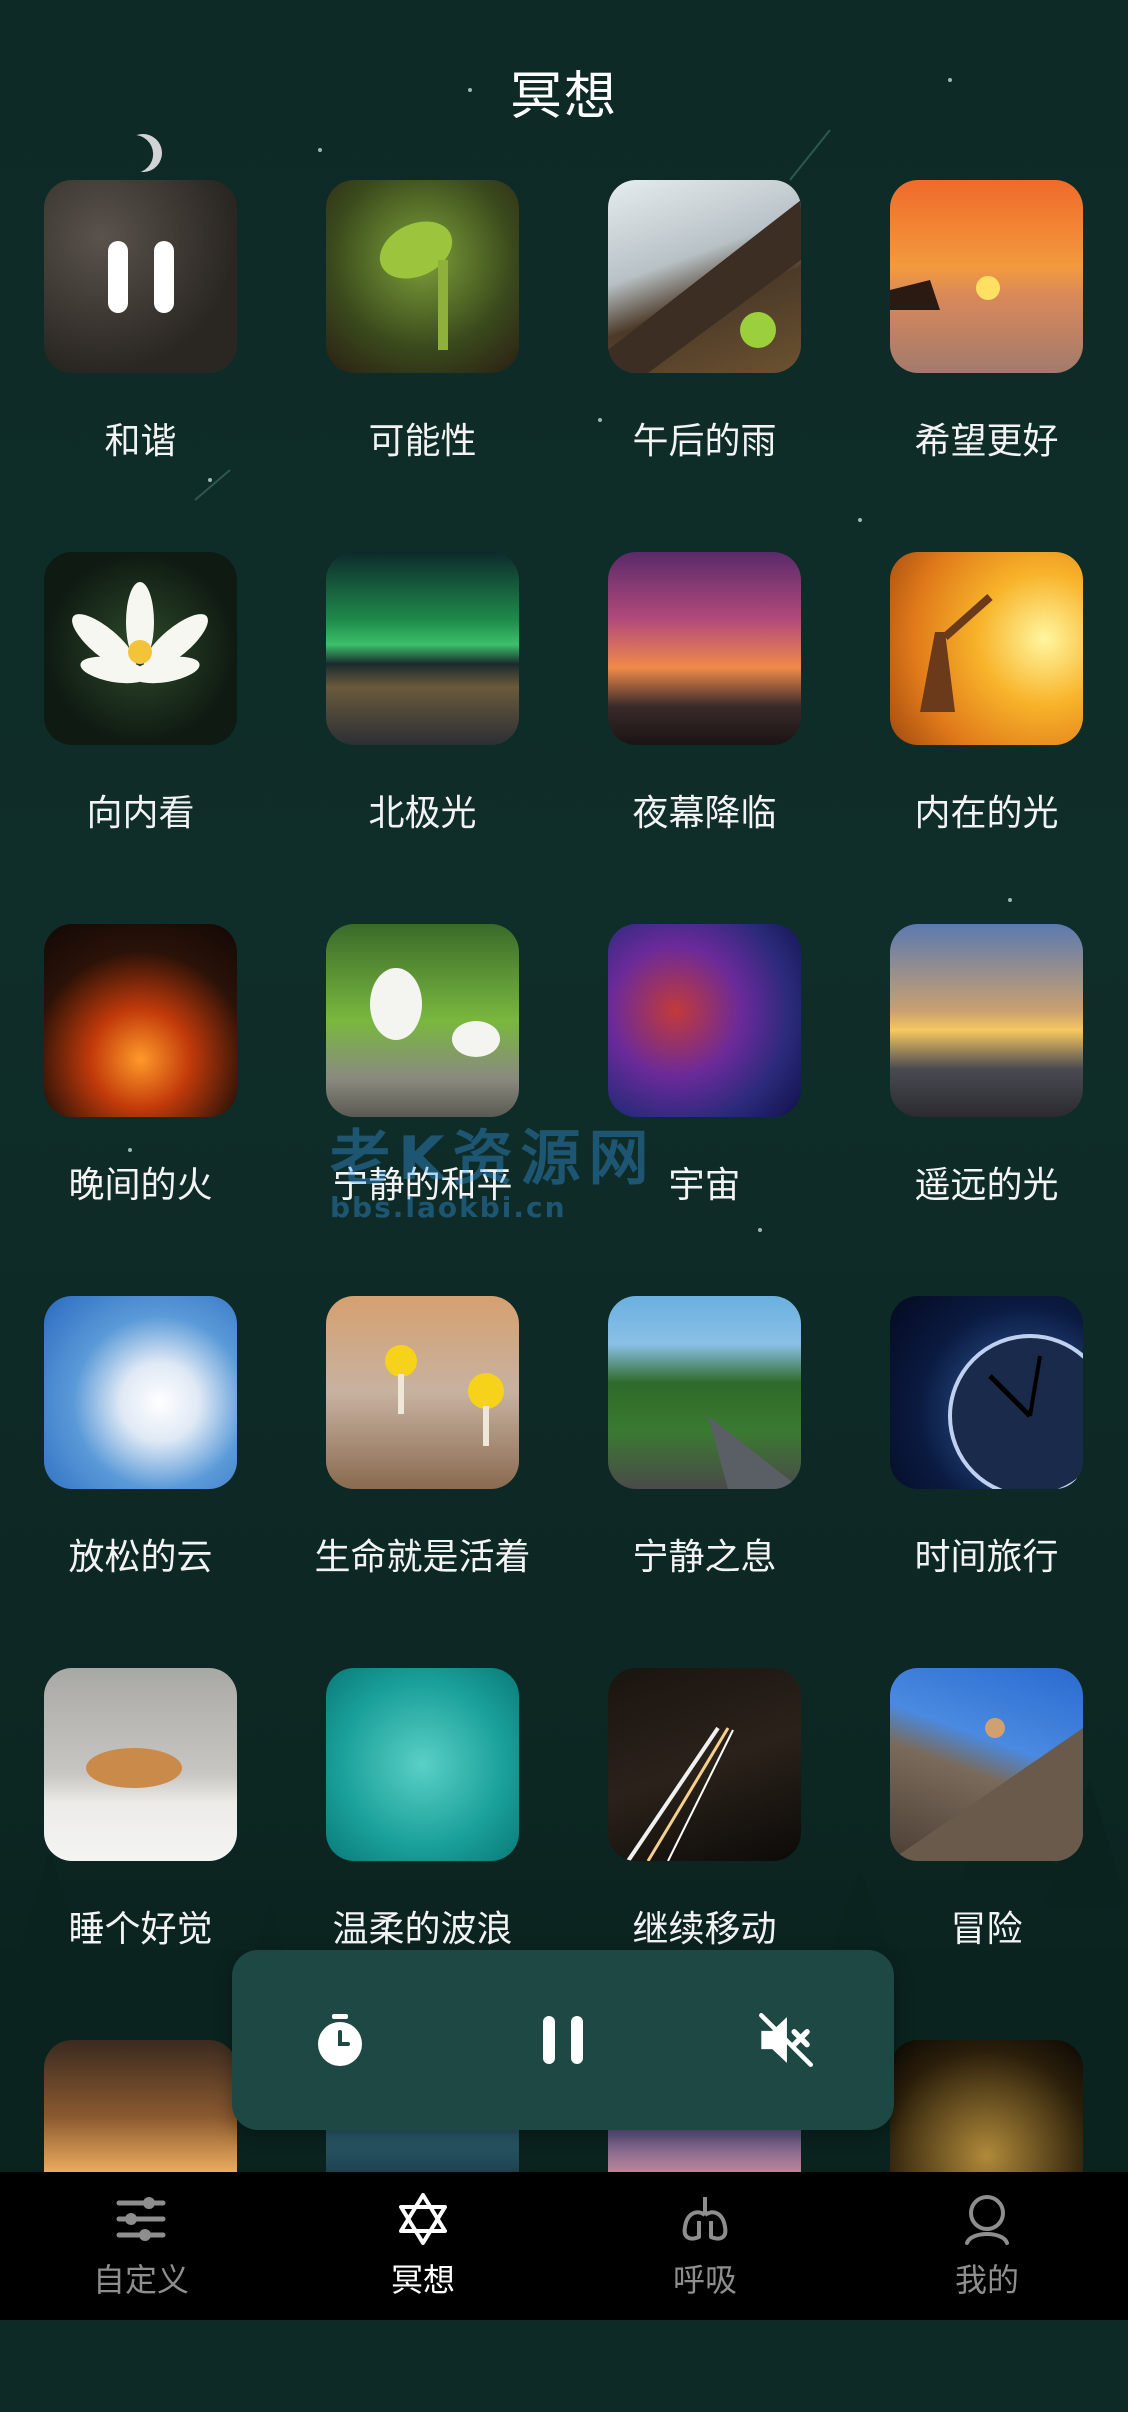  What do you see at coordinates (986, 276) in the screenshot?
I see `thumb-sunset-sea` at bounding box center [986, 276].